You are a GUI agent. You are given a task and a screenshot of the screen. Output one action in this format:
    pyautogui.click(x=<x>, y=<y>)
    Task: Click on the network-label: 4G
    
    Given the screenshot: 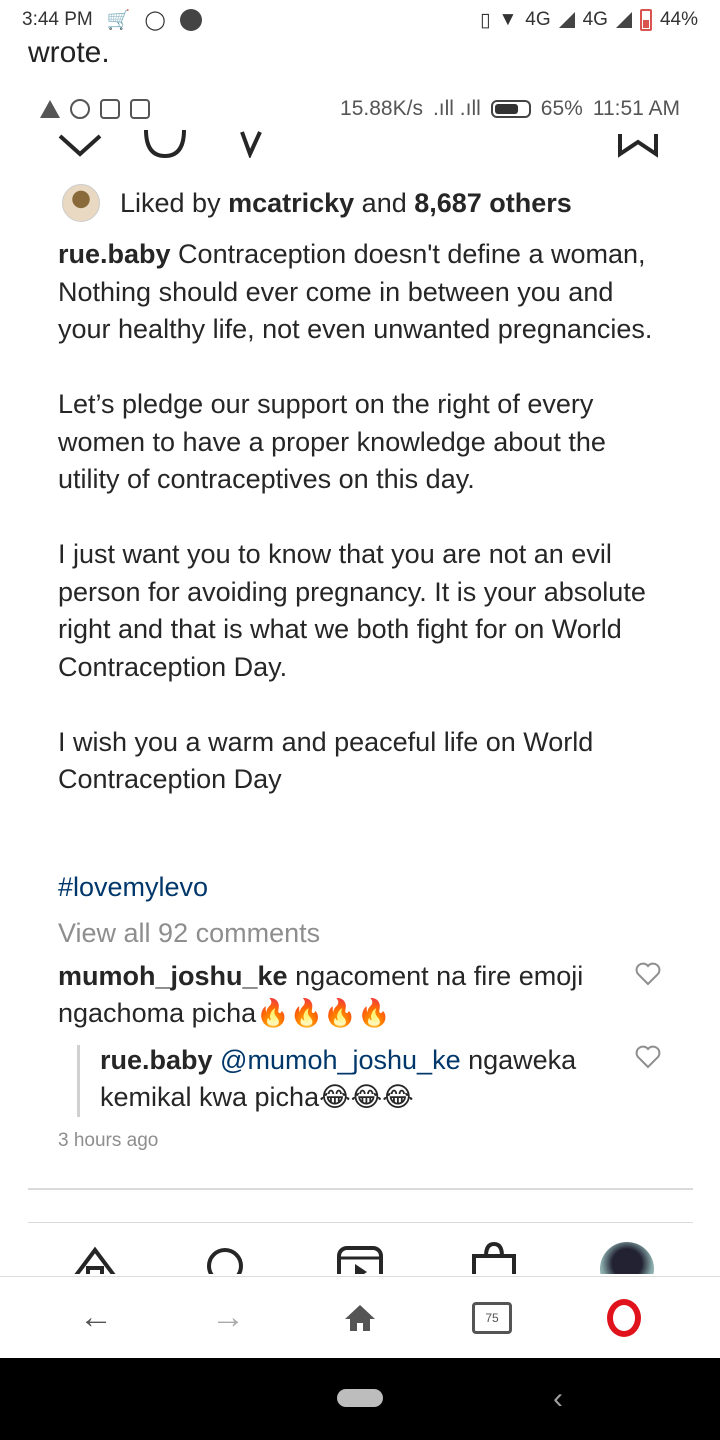 What is the action you would take?
    pyautogui.click(x=538, y=19)
    